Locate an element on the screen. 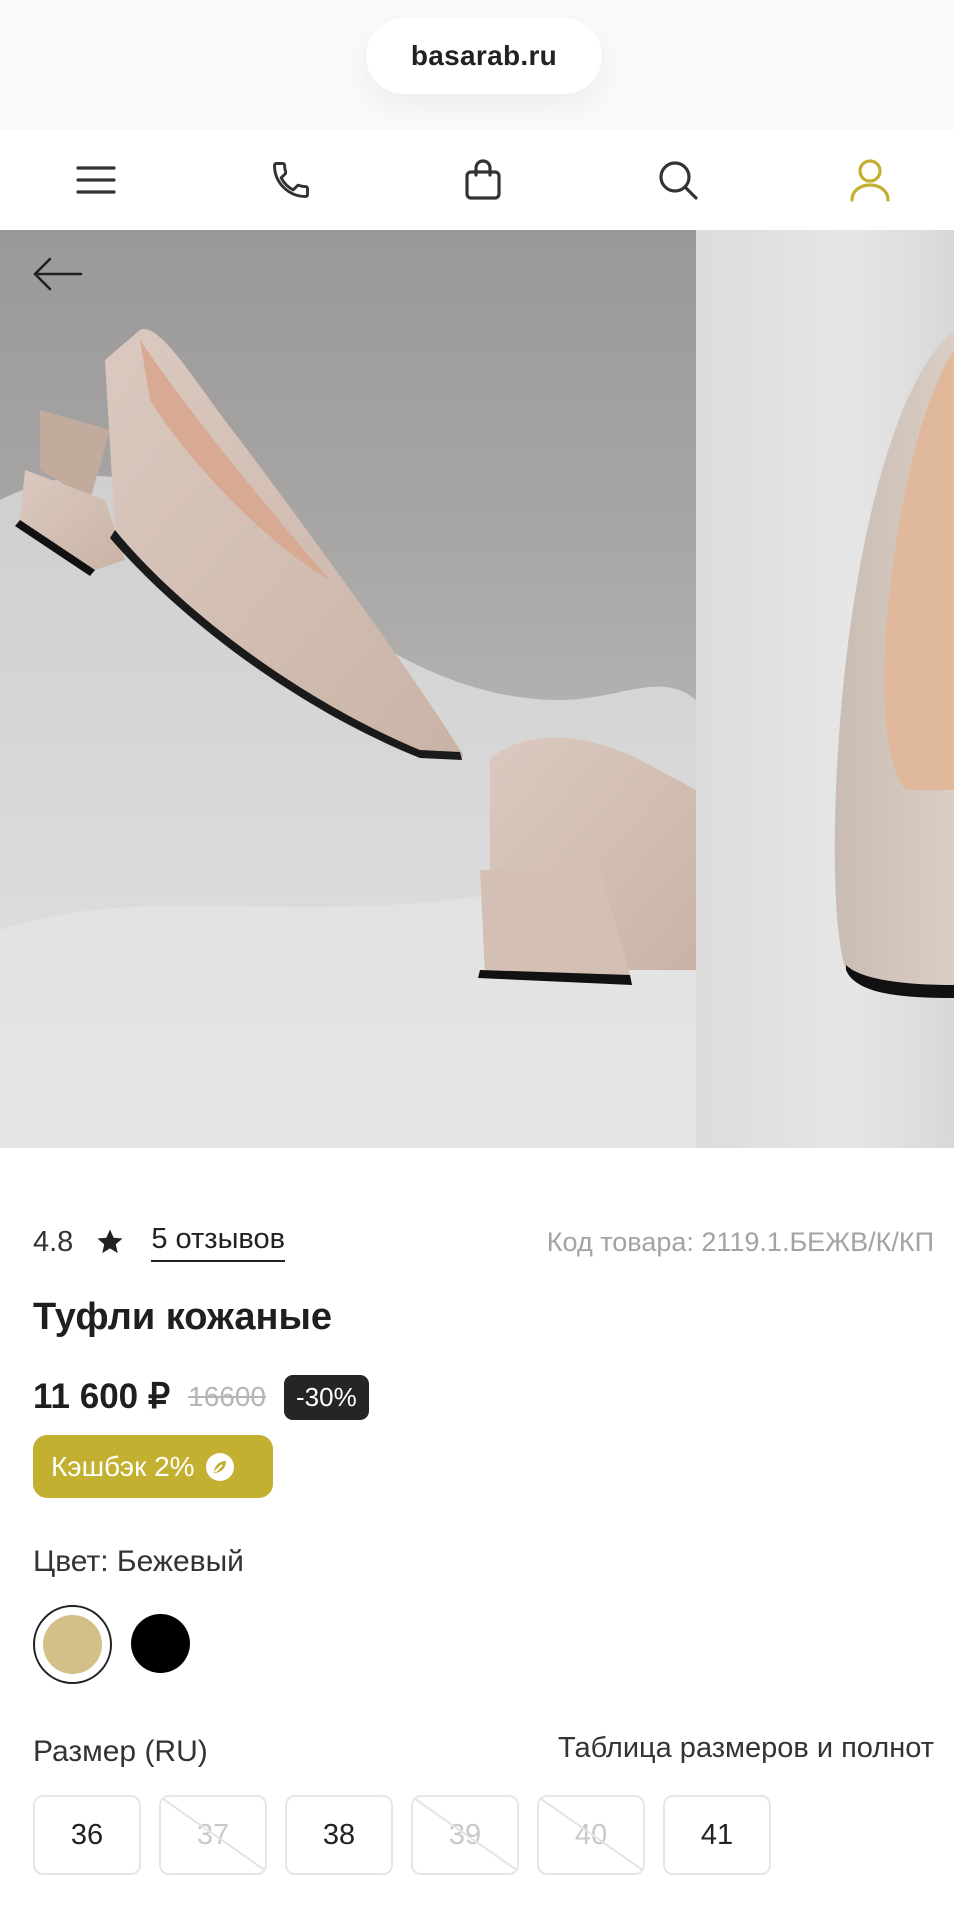  size-label: Размер (RU) is located at coordinates (120, 1751).